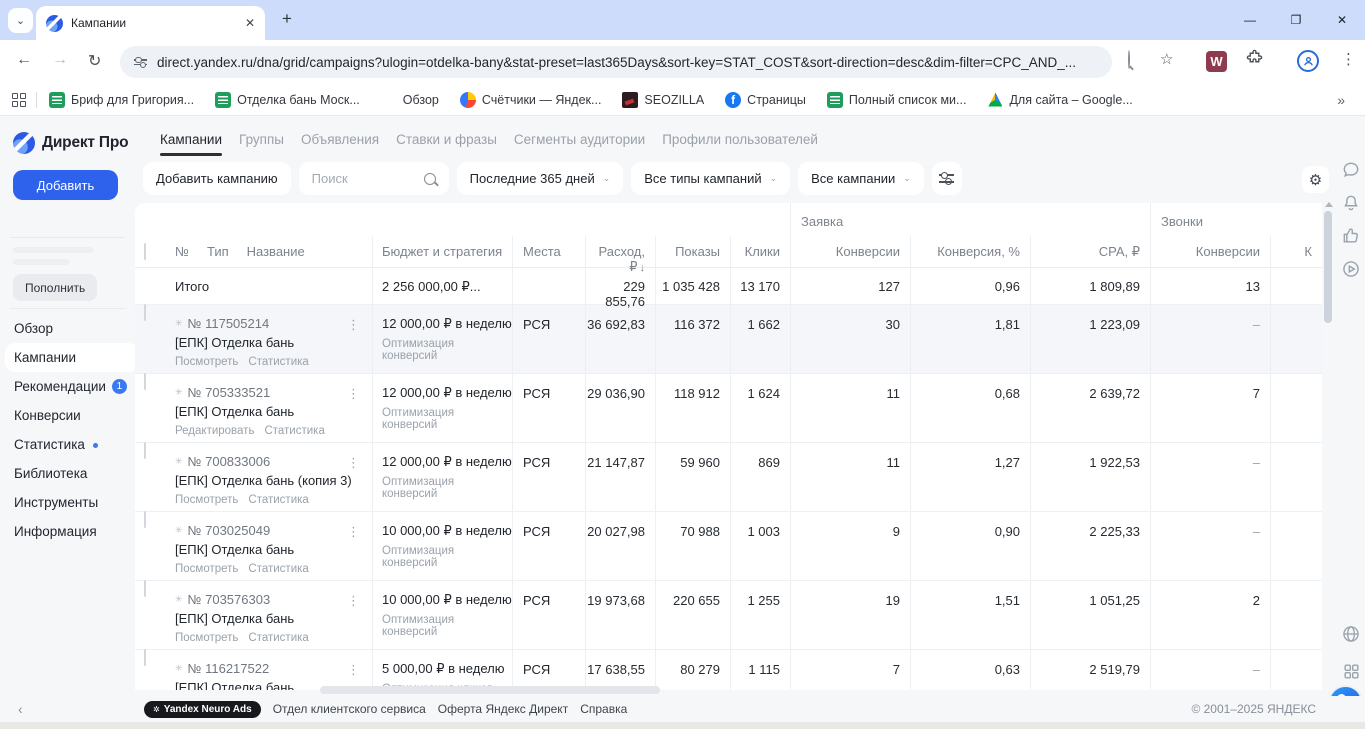  Describe the element at coordinates (261, 139) in the screenshot. I see `tab-группы: Группы` at that location.